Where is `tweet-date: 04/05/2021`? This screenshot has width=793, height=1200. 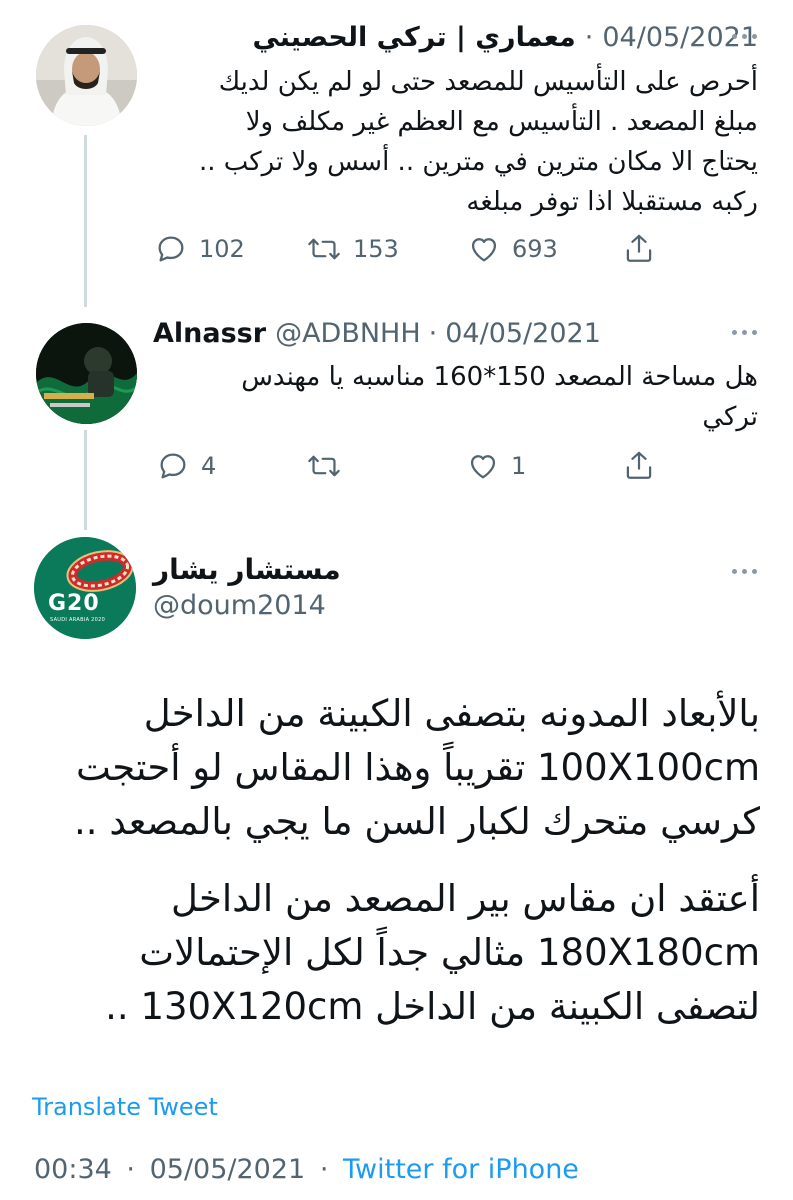 tweet-date: 04/05/2021 is located at coordinates (523, 333).